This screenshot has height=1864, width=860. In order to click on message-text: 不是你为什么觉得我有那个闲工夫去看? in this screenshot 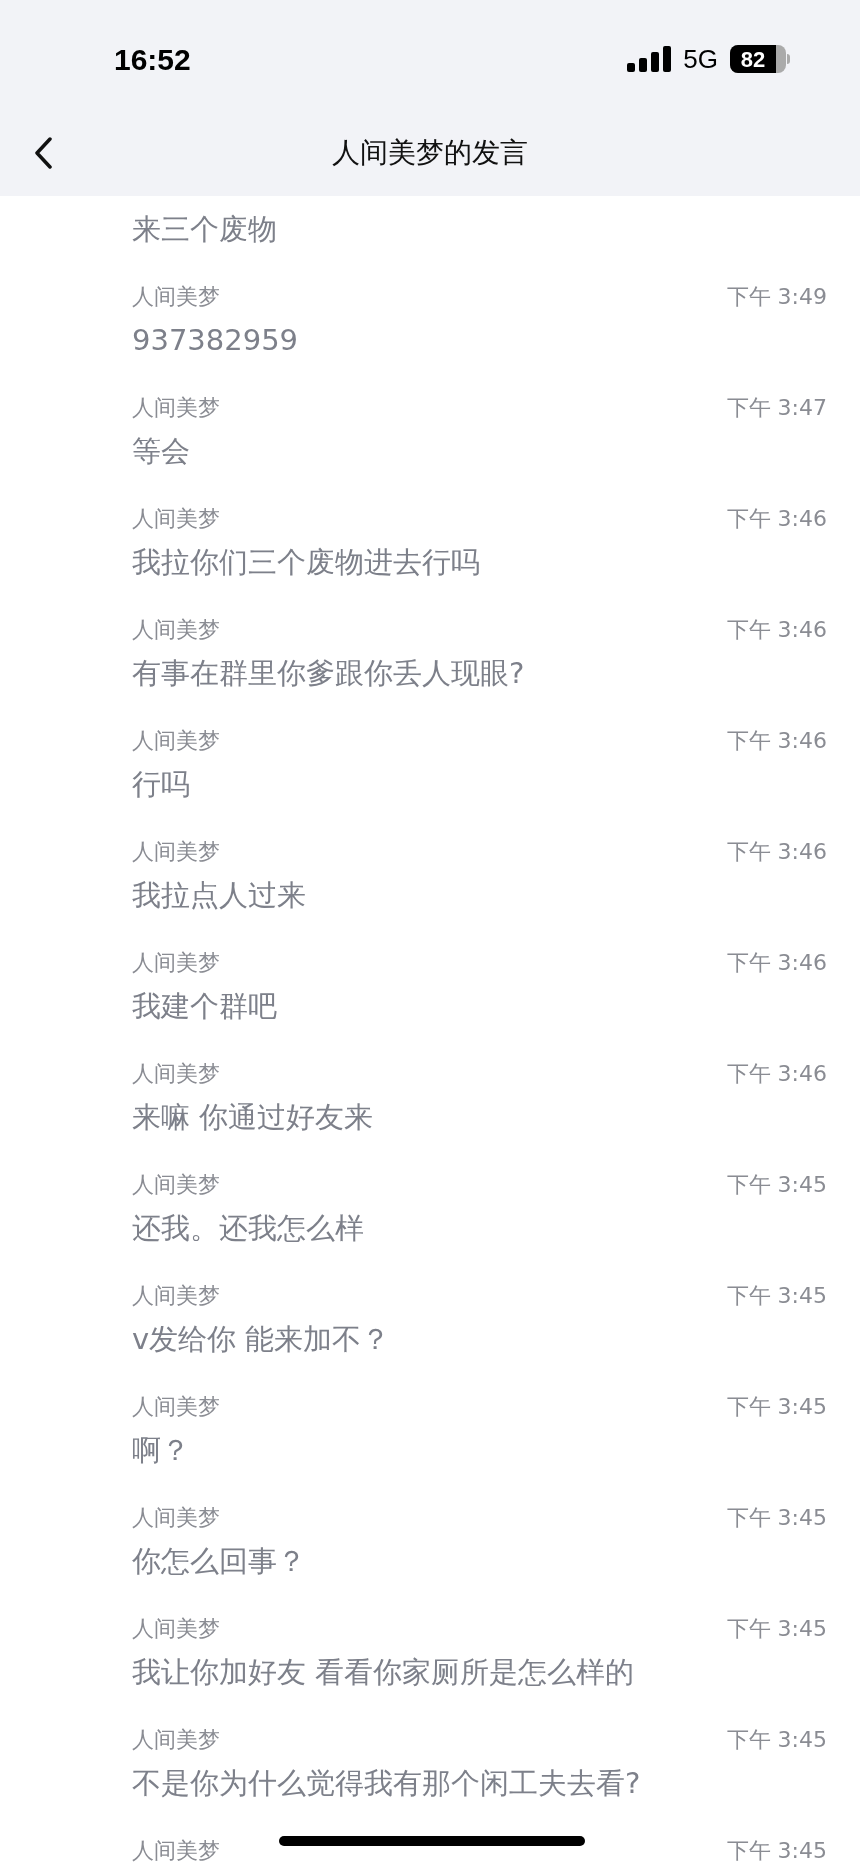, I will do `click(386, 1784)`.